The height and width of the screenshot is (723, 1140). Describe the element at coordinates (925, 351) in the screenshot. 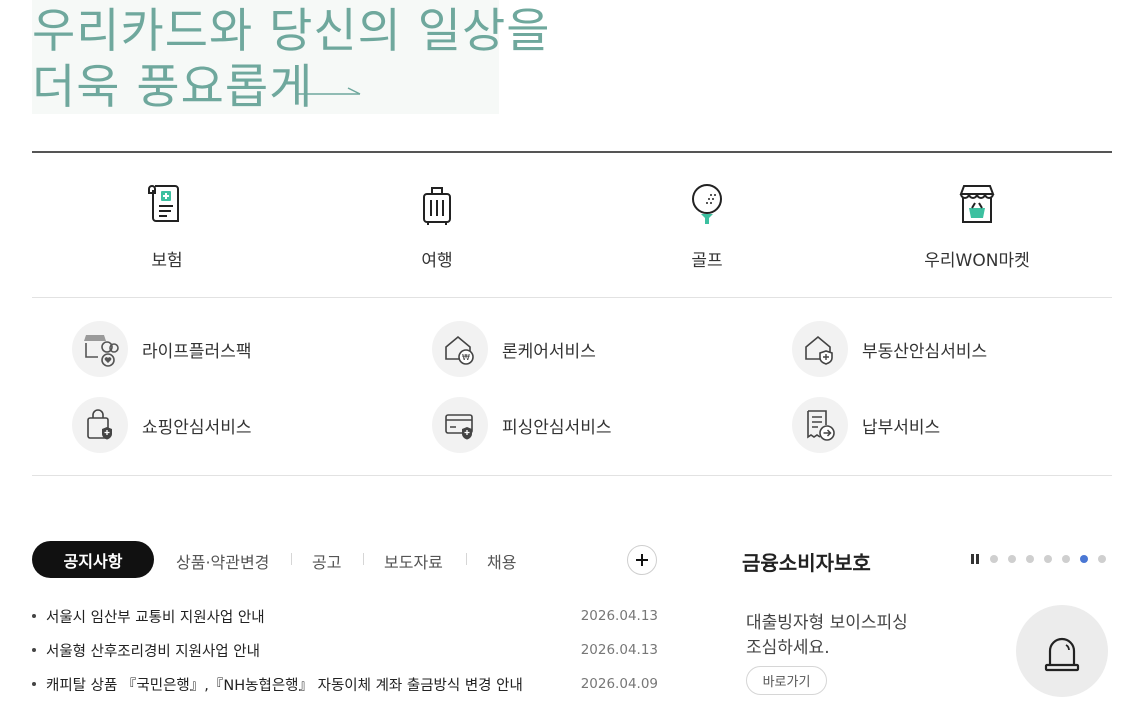

I see `service-label: 부동산안심서비스` at that location.